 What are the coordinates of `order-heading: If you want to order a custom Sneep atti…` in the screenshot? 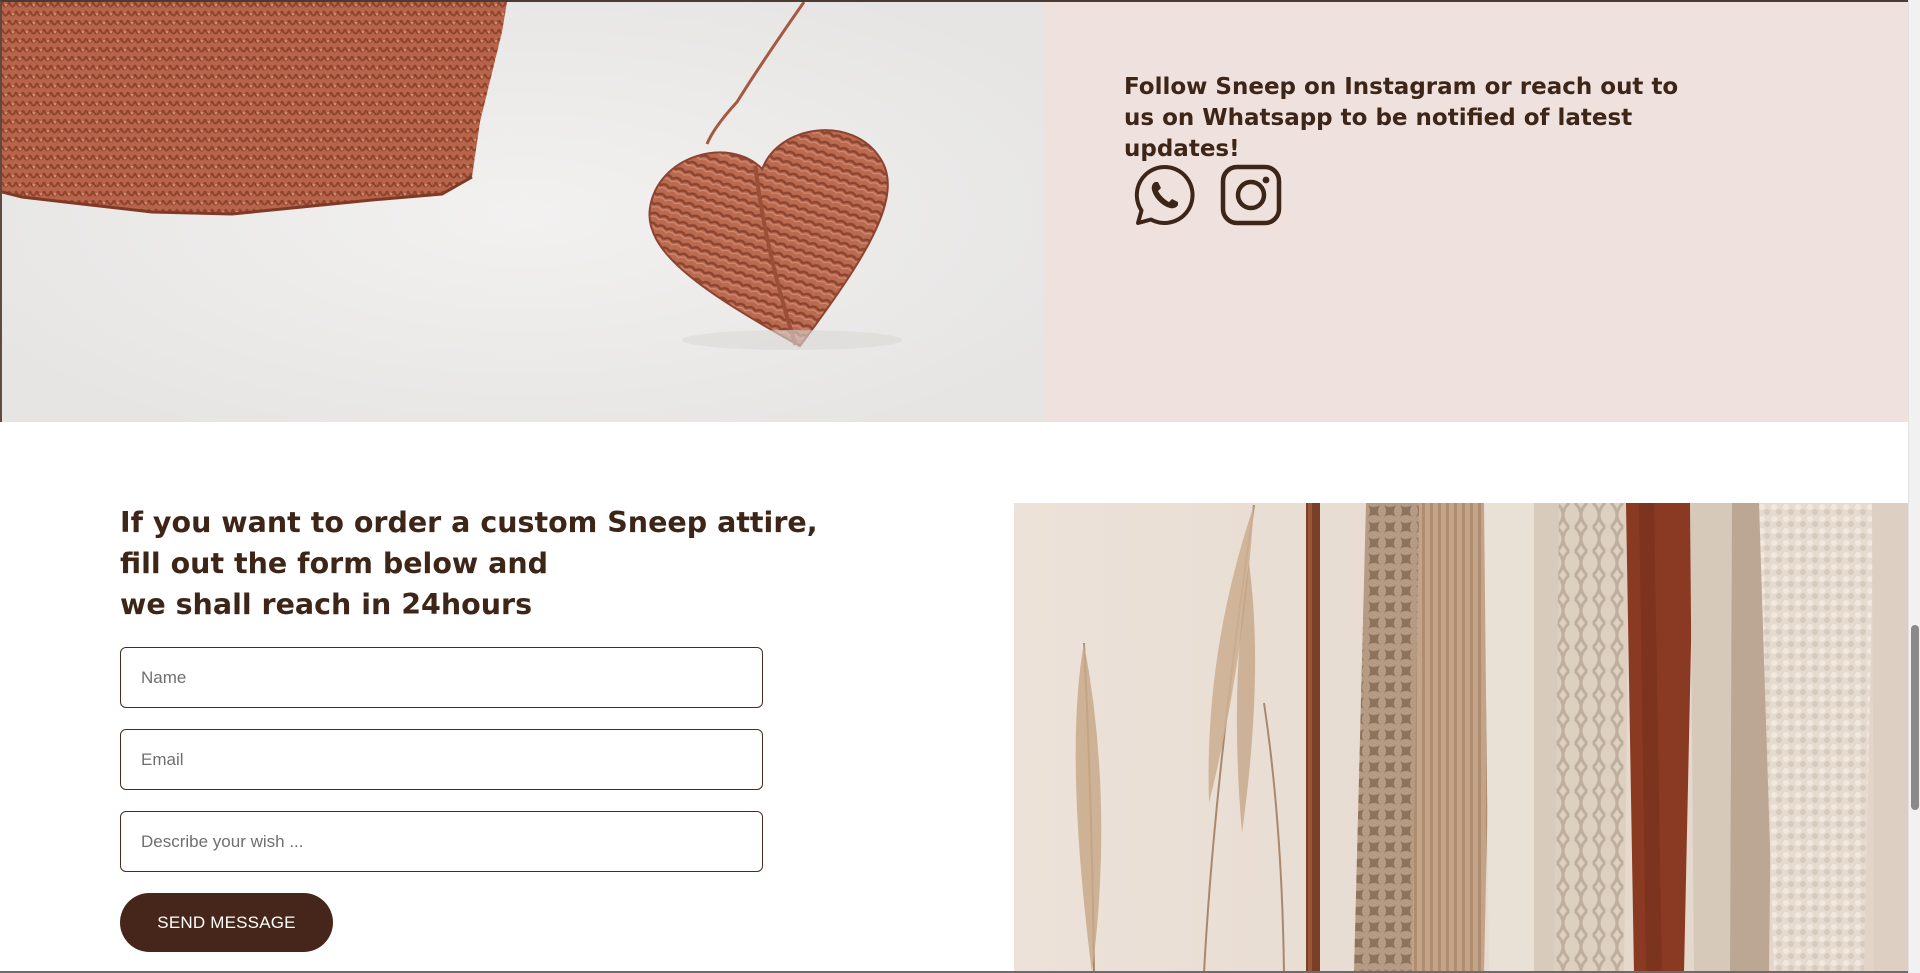 It's located at (470, 563).